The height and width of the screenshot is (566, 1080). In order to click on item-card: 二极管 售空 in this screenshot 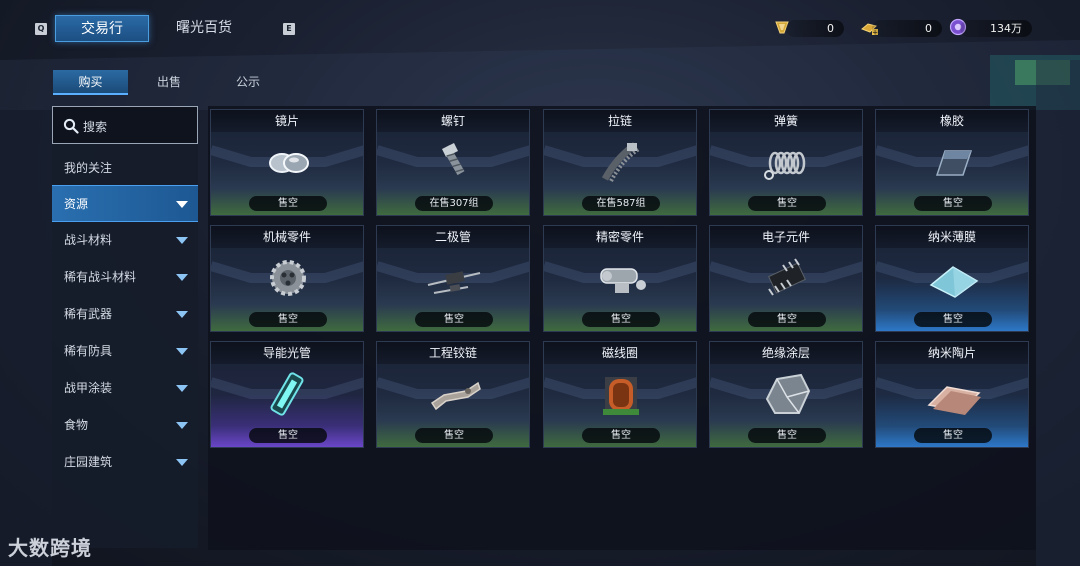, I will do `click(453, 278)`.